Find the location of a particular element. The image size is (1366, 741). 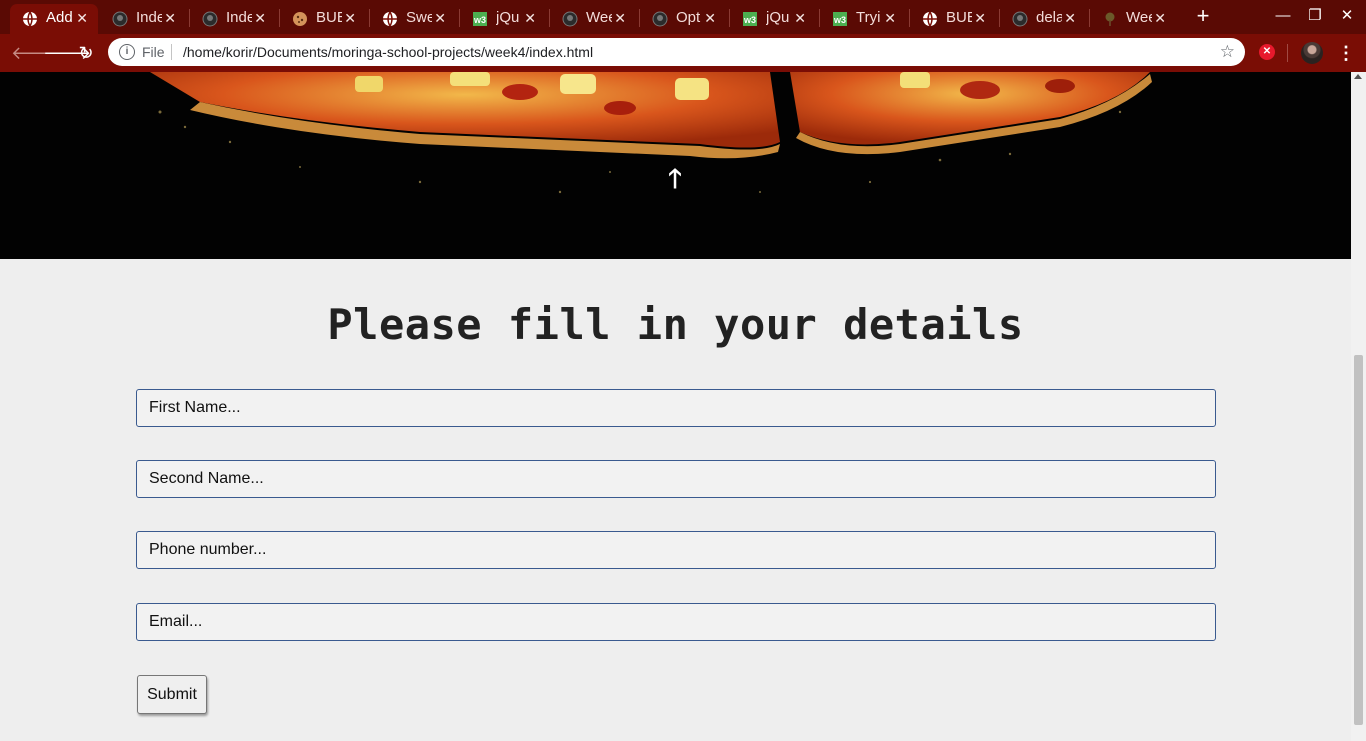

bookmark-star-icon: ☆ is located at coordinates (1227, 52).